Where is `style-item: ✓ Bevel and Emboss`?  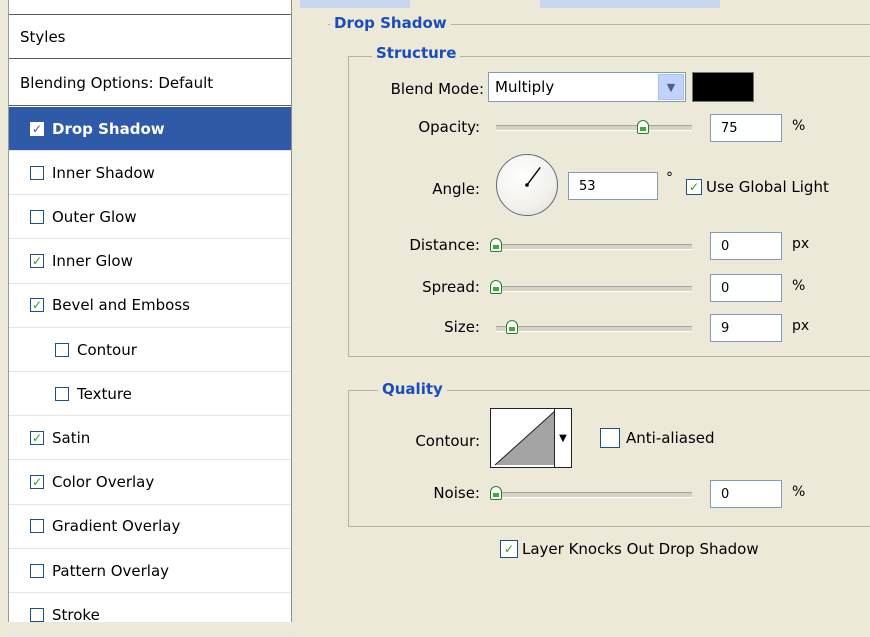 style-item: ✓ Bevel and Emboss is located at coordinates (150, 306).